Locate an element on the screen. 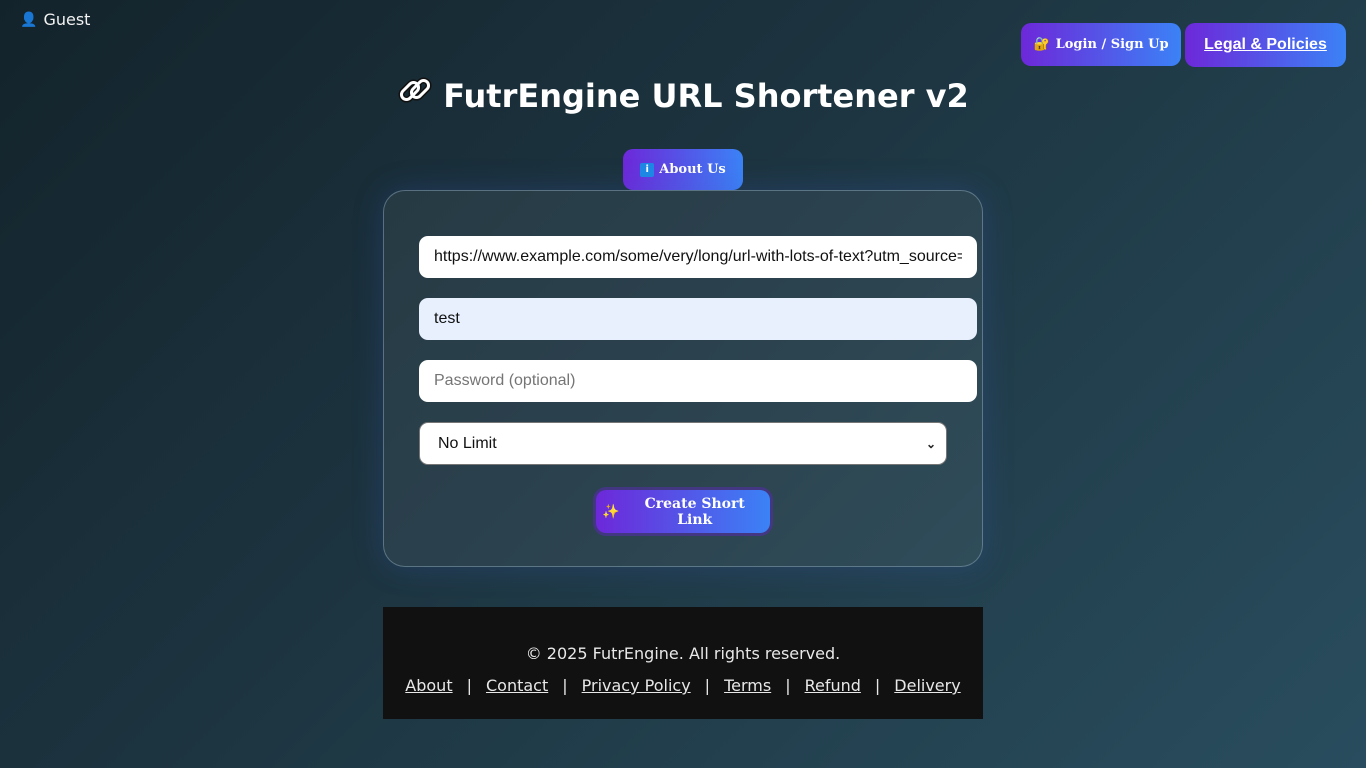 The height and width of the screenshot is (768, 1366). footer-link-terms: Terms is located at coordinates (747, 685).